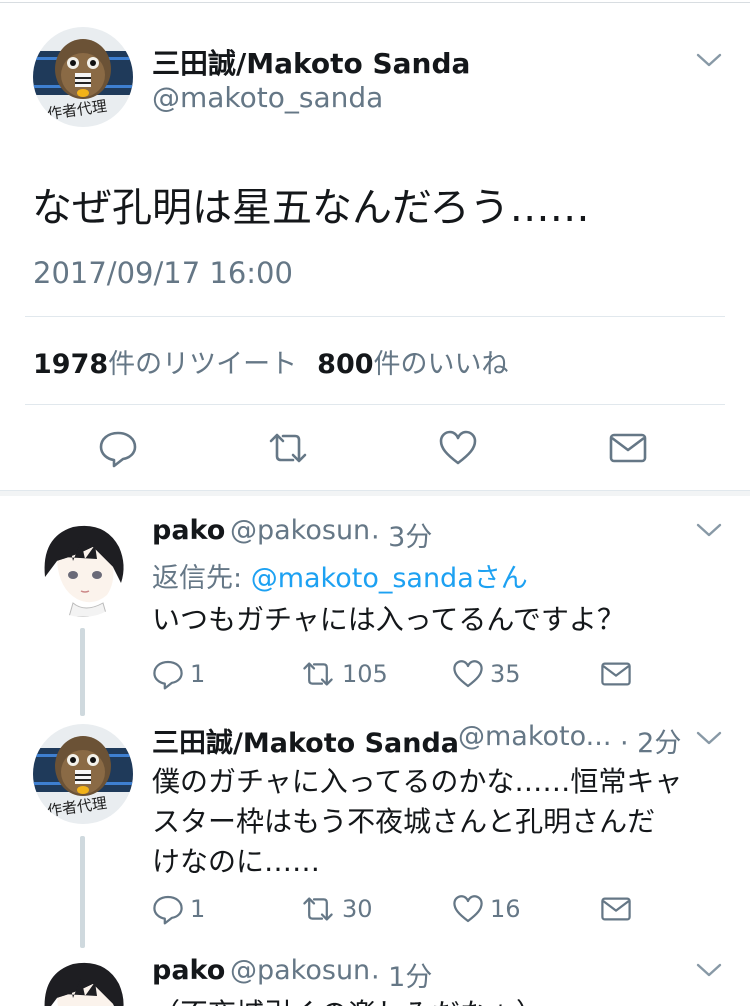  Describe the element at coordinates (348, 999) in the screenshot. I see `reply-text: （不夜城引くの楽しみだなぁ）` at that location.